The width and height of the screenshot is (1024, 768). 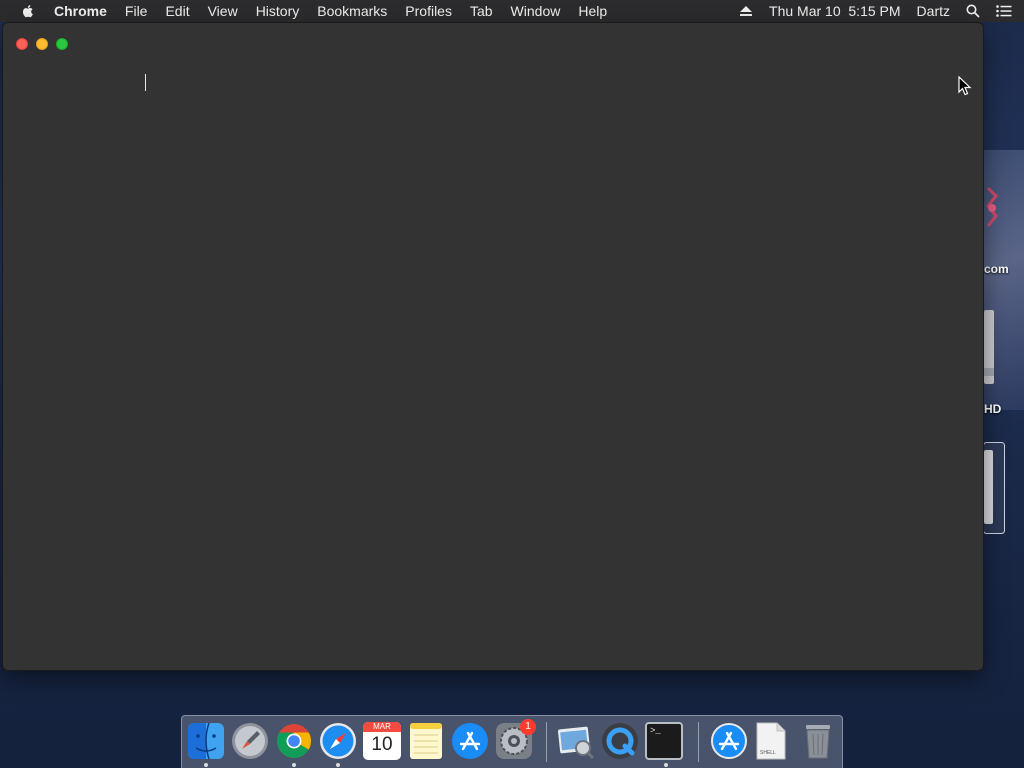 What do you see at coordinates (775, 741) in the screenshot?
I see `shell-document-icon: SHELL` at bounding box center [775, 741].